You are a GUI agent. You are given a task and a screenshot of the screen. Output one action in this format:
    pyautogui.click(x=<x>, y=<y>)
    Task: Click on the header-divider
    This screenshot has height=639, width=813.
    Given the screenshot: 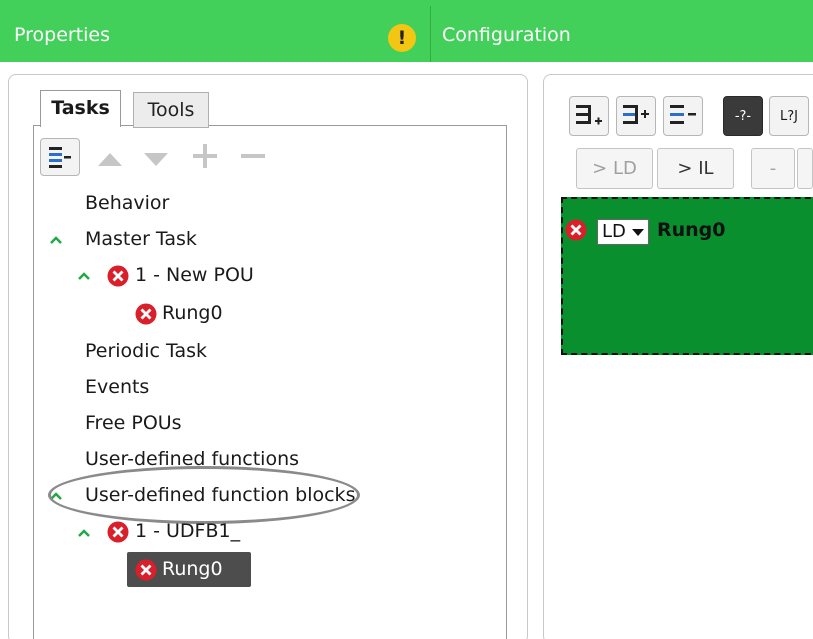 What is the action you would take?
    pyautogui.click(x=430, y=34)
    